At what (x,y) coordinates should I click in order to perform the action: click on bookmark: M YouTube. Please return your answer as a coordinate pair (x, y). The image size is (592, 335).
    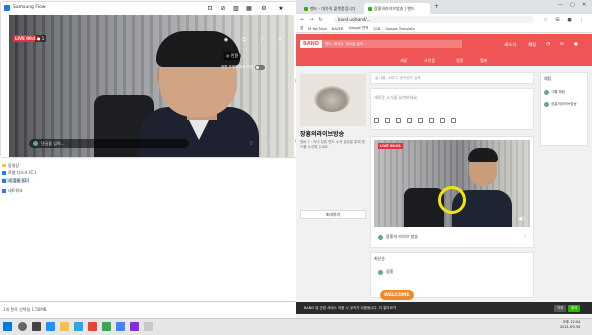
    Looking at the image, I should click on (317, 29).